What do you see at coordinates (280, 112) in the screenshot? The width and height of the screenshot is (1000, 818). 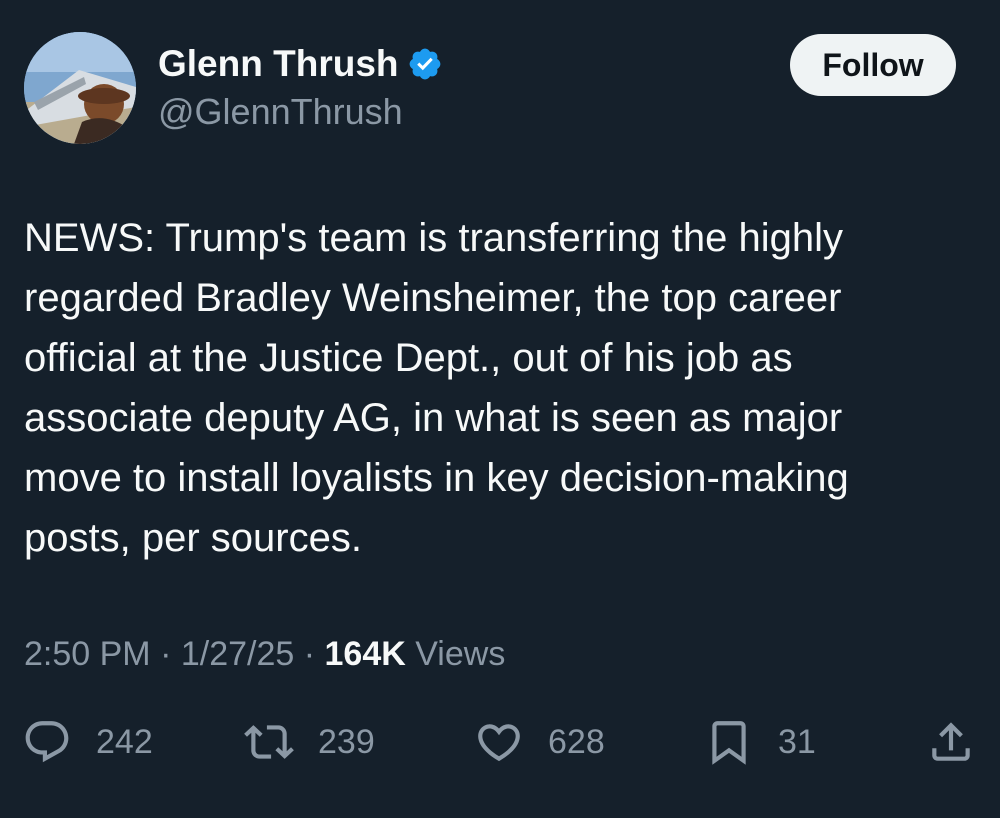 I see `user-handle: @GlennThrush` at bounding box center [280, 112].